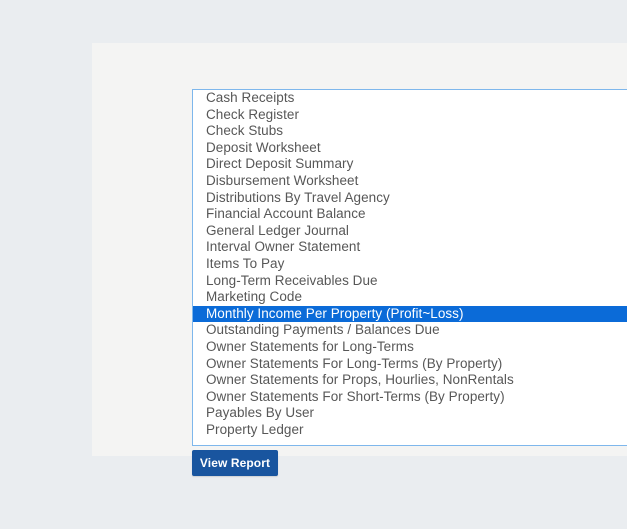  What do you see at coordinates (410, 347) in the screenshot?
I see `report-option: Owner Statements for Long-Terms` at bounding box center [410, 347].